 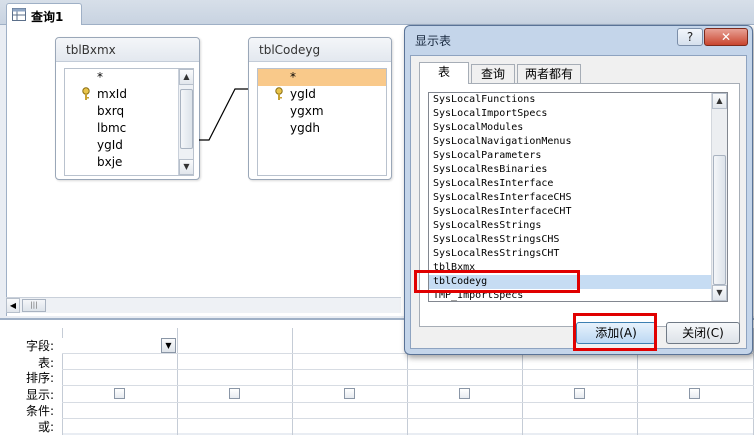 What do you see at coordinates (121, 111) in the screenshot?
I see `field-item: bxrq` at bounding box center [121, 111].